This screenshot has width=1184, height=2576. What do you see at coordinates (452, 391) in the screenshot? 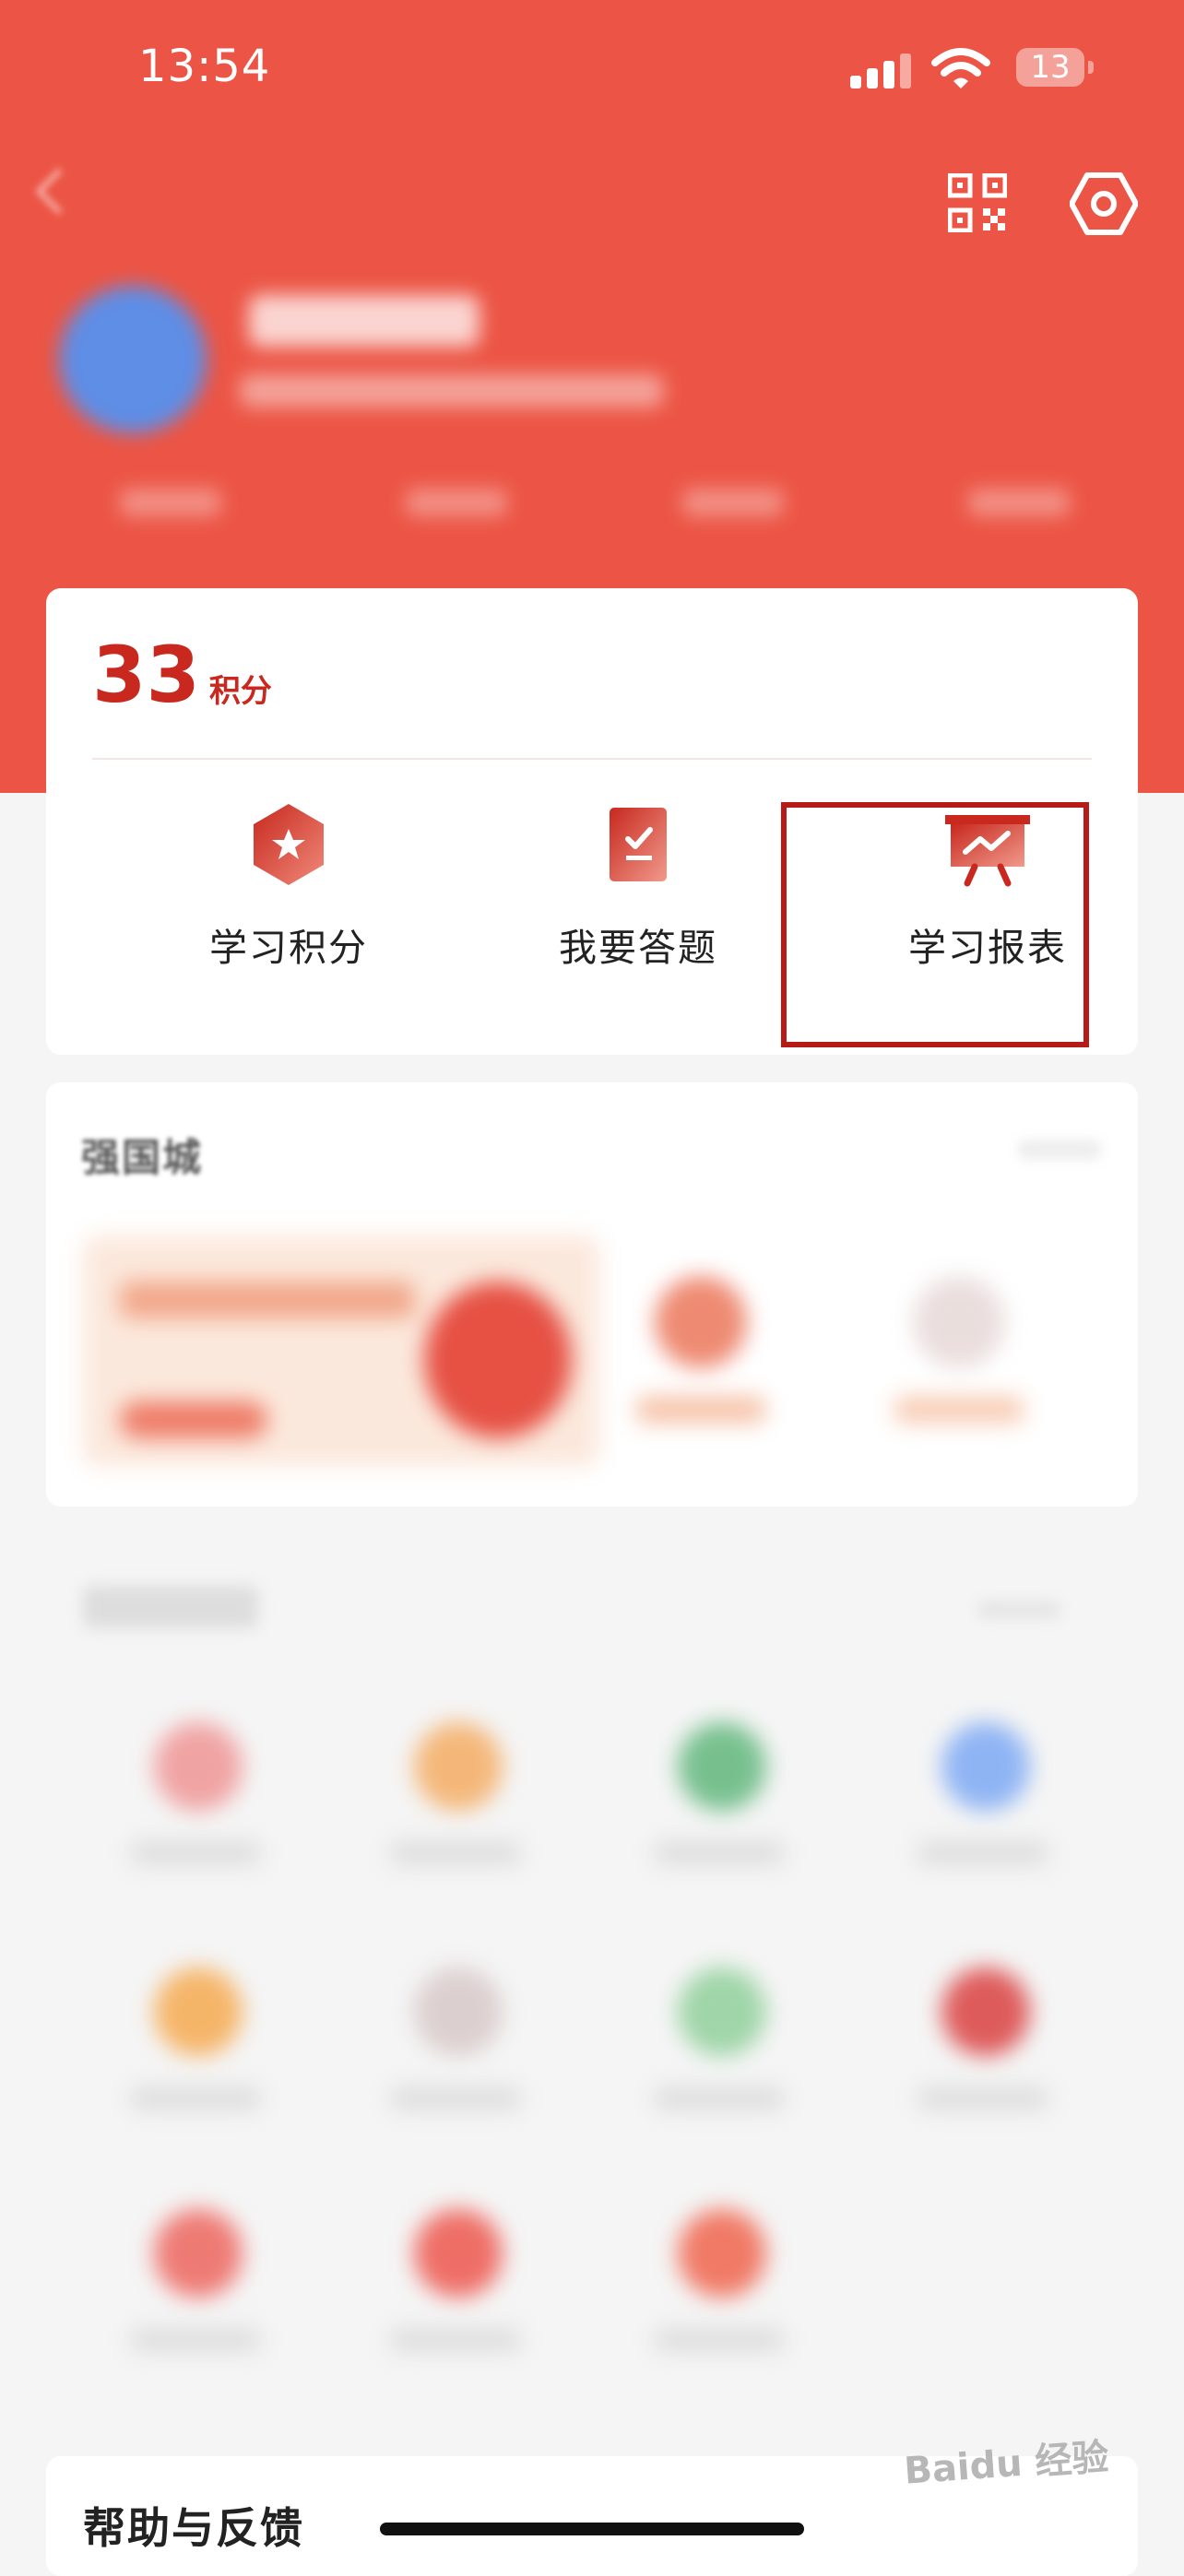
I see `user-subtitle` at bounding box center [452, 391].